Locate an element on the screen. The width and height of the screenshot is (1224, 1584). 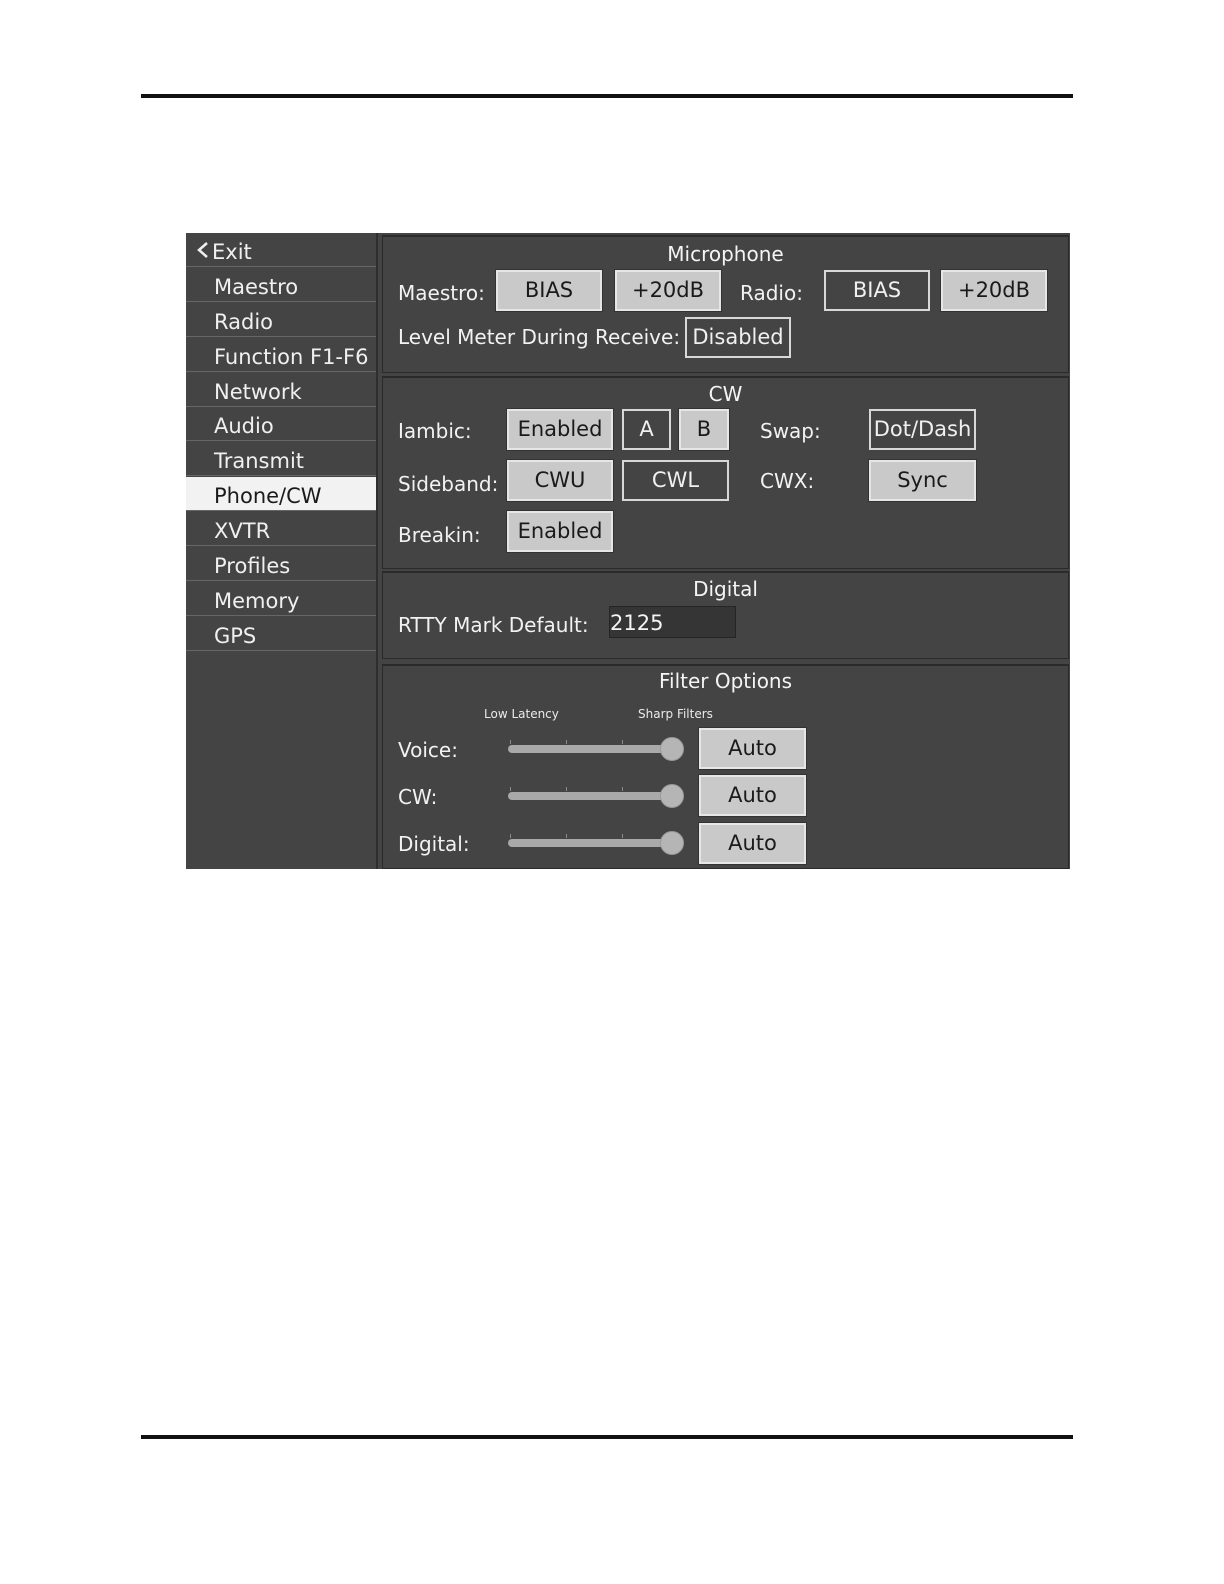
breakin-label: Breakin: is located at coordinates (439, 535).